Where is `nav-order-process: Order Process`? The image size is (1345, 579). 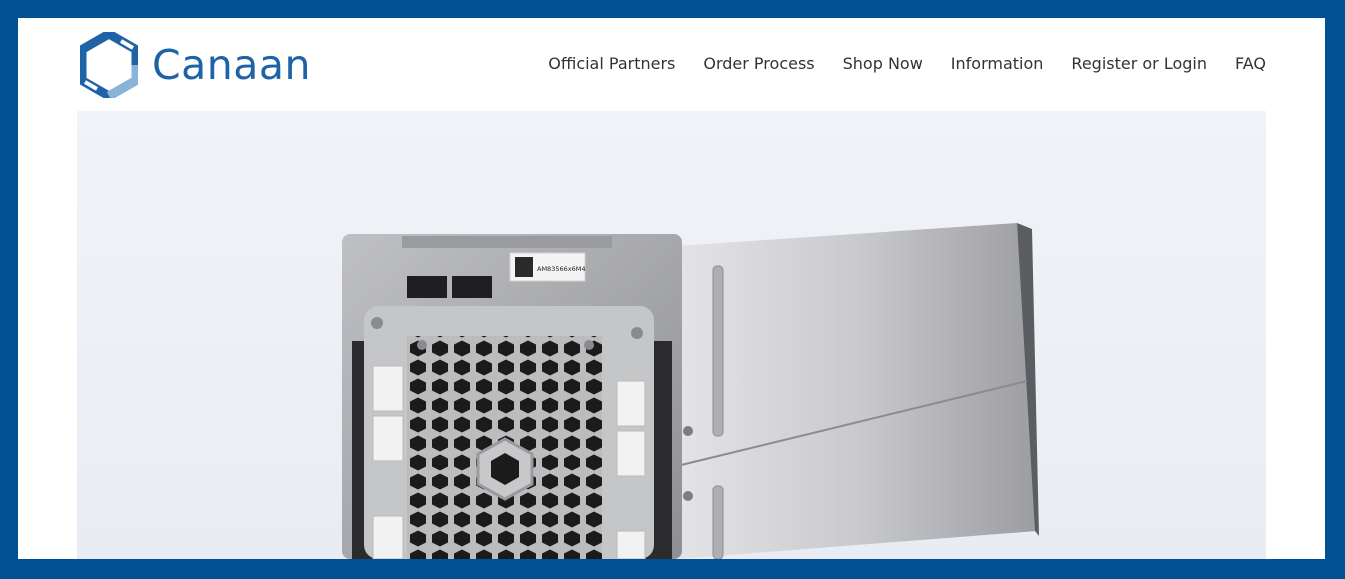 nav-order-process: Order Process is located at coordinates (758, 64).